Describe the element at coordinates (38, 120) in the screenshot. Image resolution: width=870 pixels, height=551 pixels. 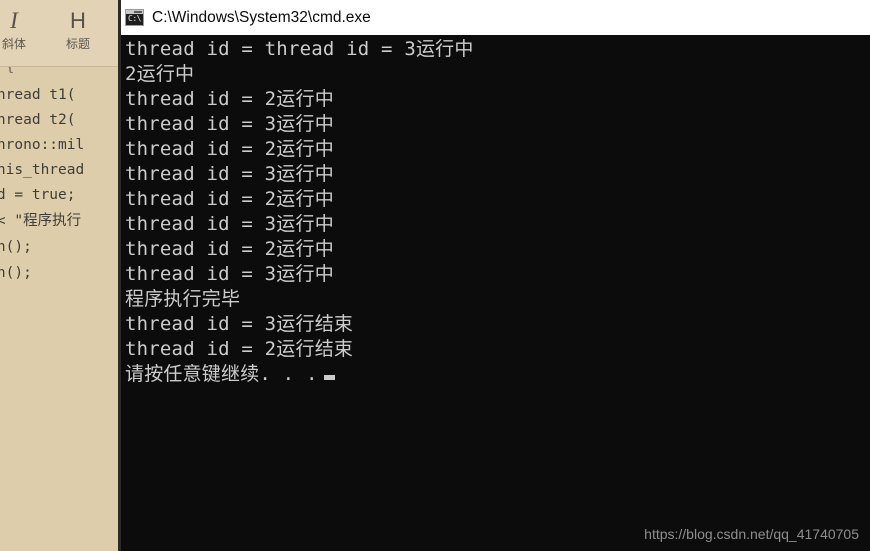
I see `code-line: d::thread t2(` at that location.